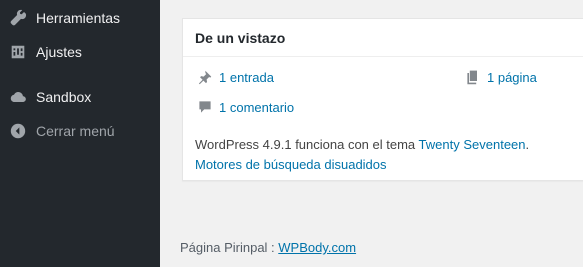  Describe the element at coordinates (512, 77) in the screenshot. I see `pages-count-text: 1 página` at that location.